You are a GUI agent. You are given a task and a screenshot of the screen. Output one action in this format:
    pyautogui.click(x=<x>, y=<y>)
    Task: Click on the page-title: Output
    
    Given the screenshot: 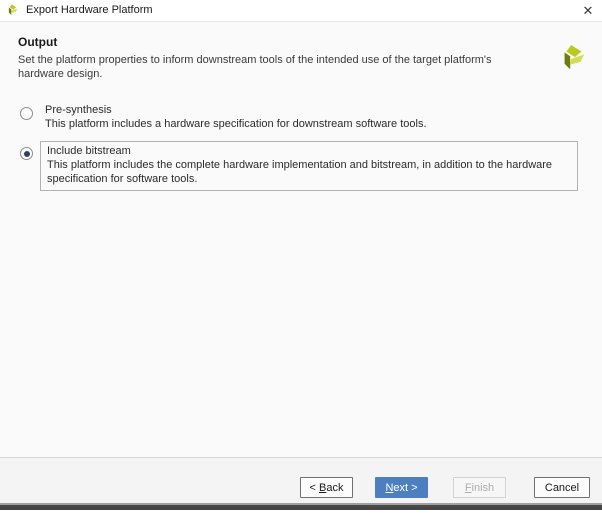 What is the action you would take?
    pyautogui.click(x=38, y=42)
    